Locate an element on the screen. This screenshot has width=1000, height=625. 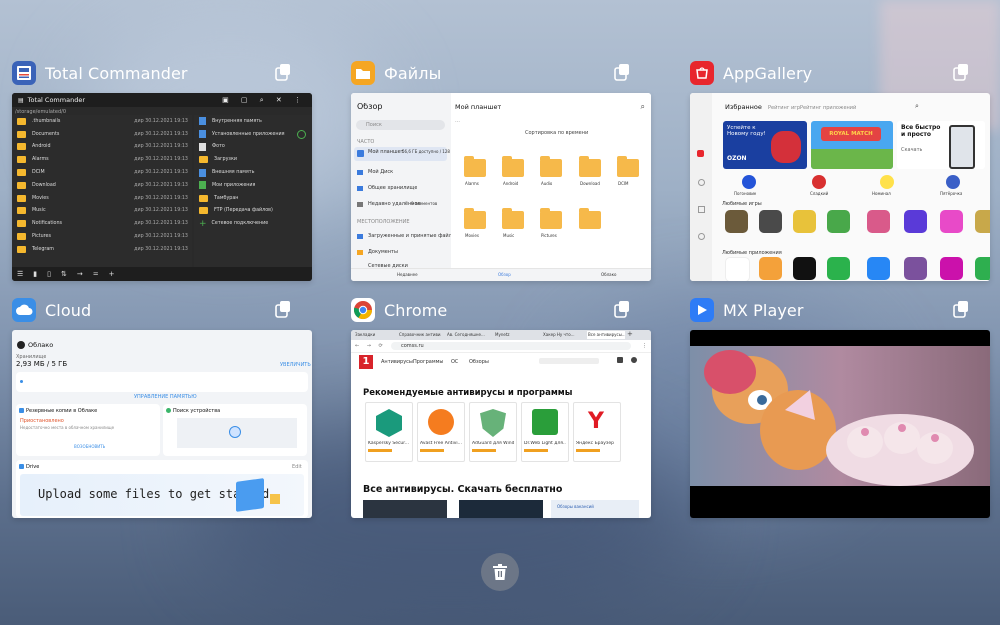
tab-featured: Избранное is located at coordinates (743, 107).